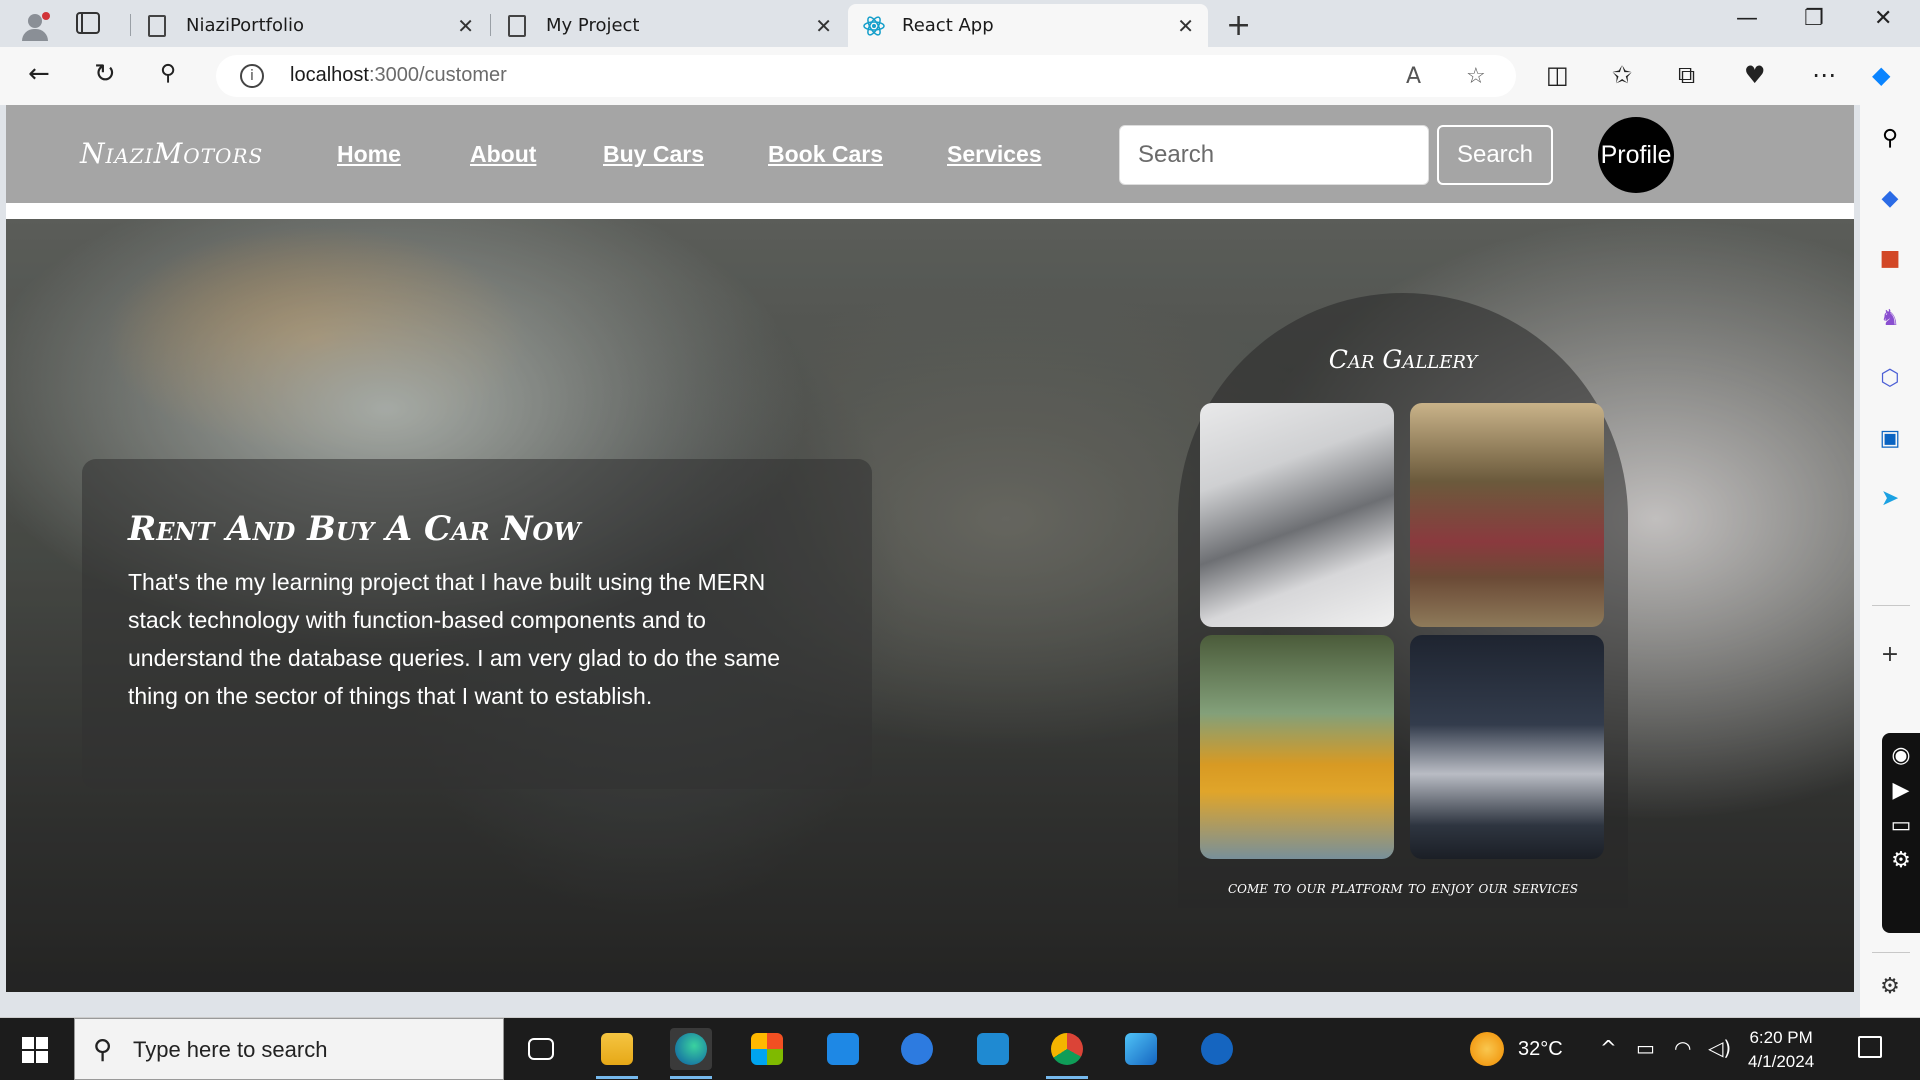 This screenshot has height=1080, width=1920. I want to click on nav-link-book-cars: Book Cars, so click(825, 154).